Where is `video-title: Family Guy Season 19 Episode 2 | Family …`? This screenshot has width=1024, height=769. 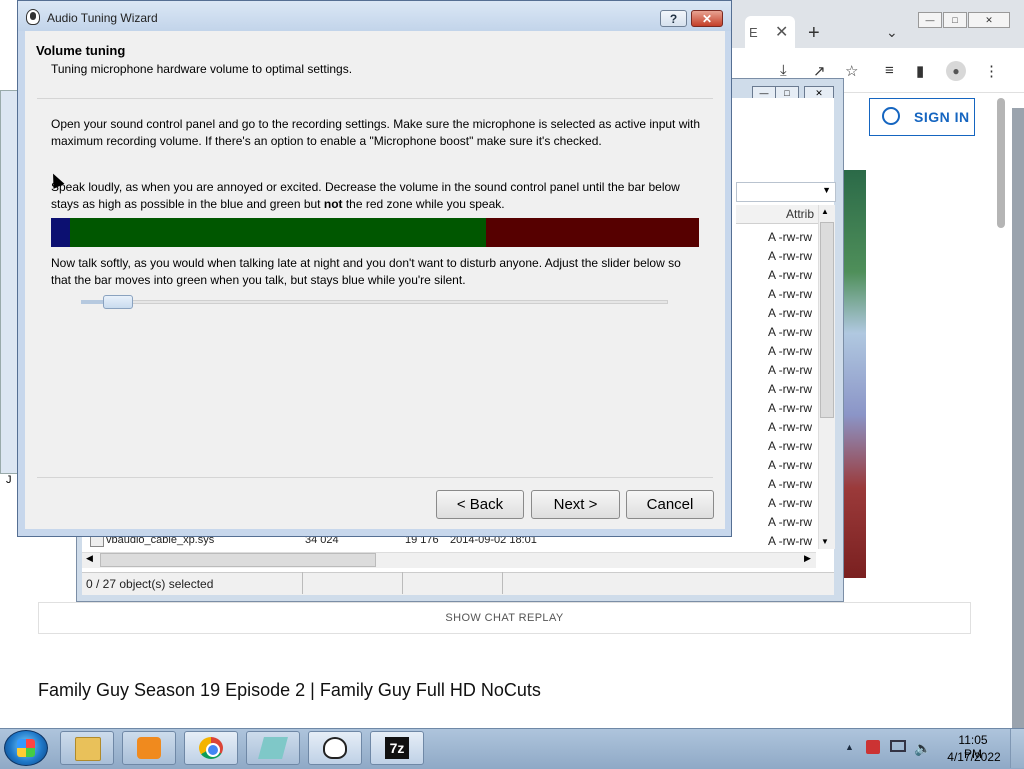 video-title: Family Guy Season 19 Episode 2 | Family … is located at coordinates (289, 690).